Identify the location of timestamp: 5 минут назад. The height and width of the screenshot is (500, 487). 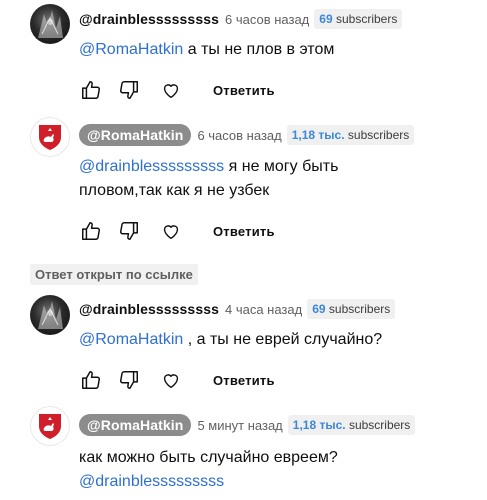
(239, 425).